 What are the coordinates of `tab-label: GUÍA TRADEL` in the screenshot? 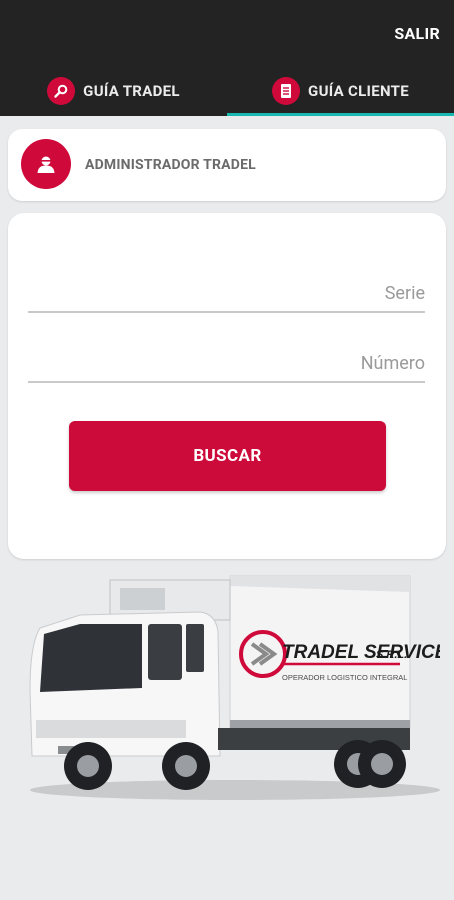 It's located at (131, 91).